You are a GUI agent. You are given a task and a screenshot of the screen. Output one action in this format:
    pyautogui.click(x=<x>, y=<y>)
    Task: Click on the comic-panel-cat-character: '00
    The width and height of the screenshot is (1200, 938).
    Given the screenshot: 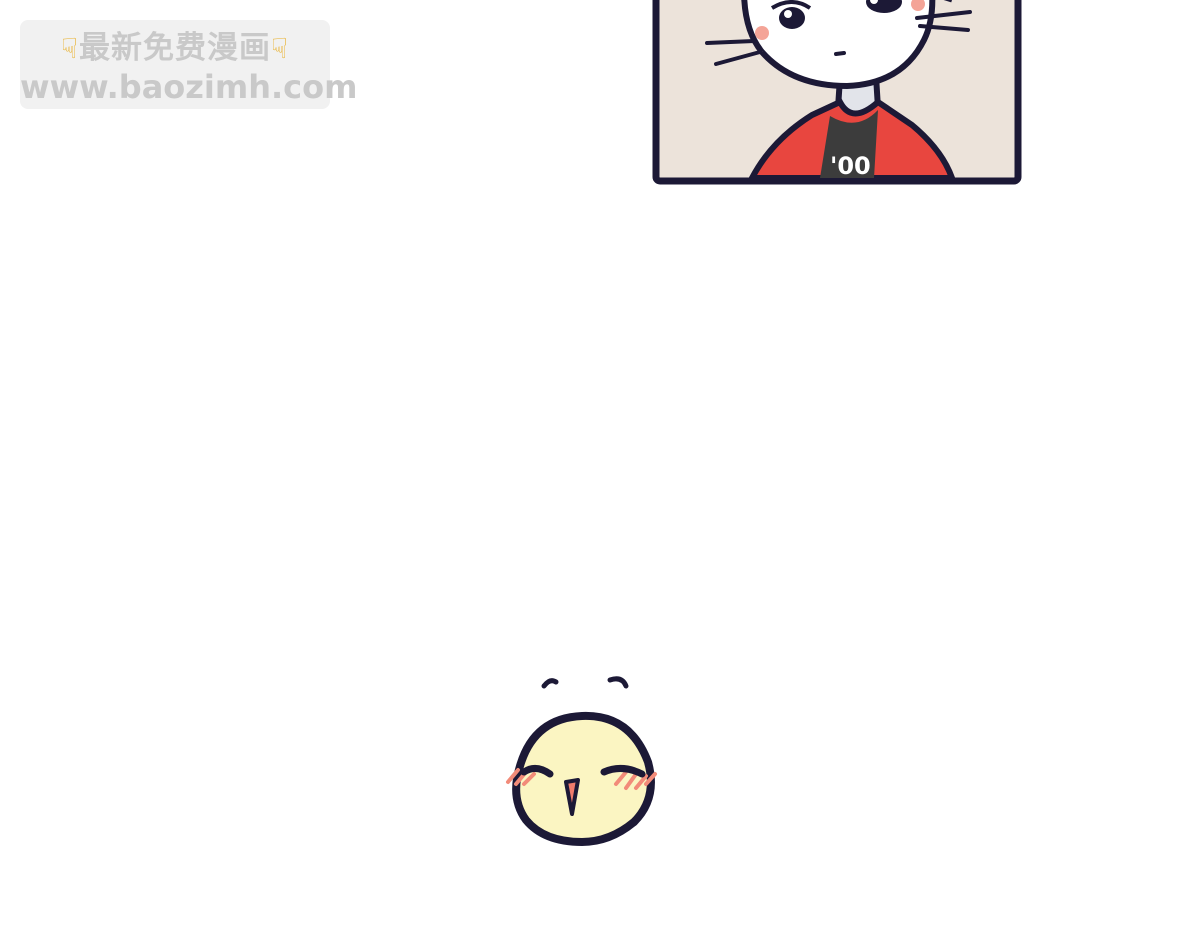 What is the action you would take?
    pyautogui.click(x=837, y=92)
    